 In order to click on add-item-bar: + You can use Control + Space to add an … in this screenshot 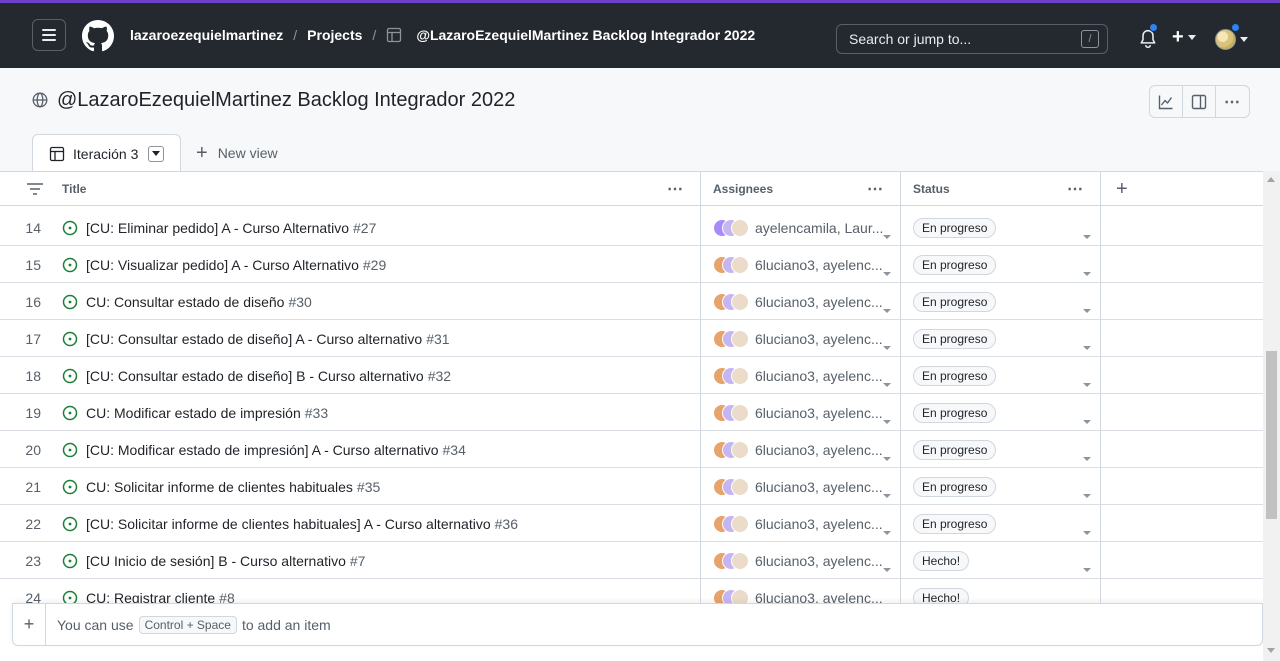, I will do `click(637, 624)`.